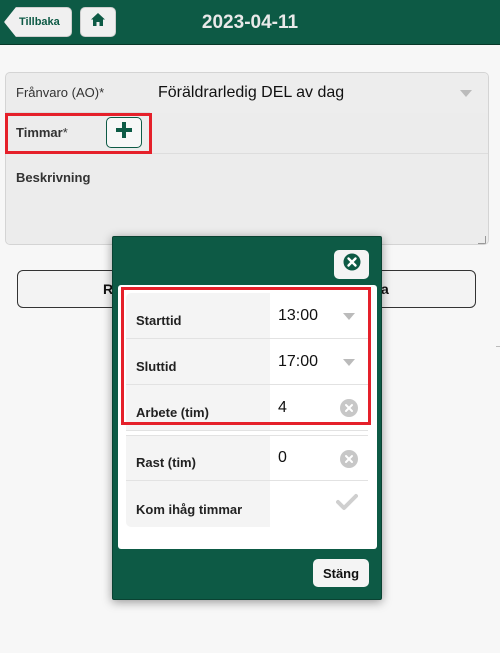 This screenshot has height=653, width=500. I want to click on close-button: Stäng, so click(341, 573).